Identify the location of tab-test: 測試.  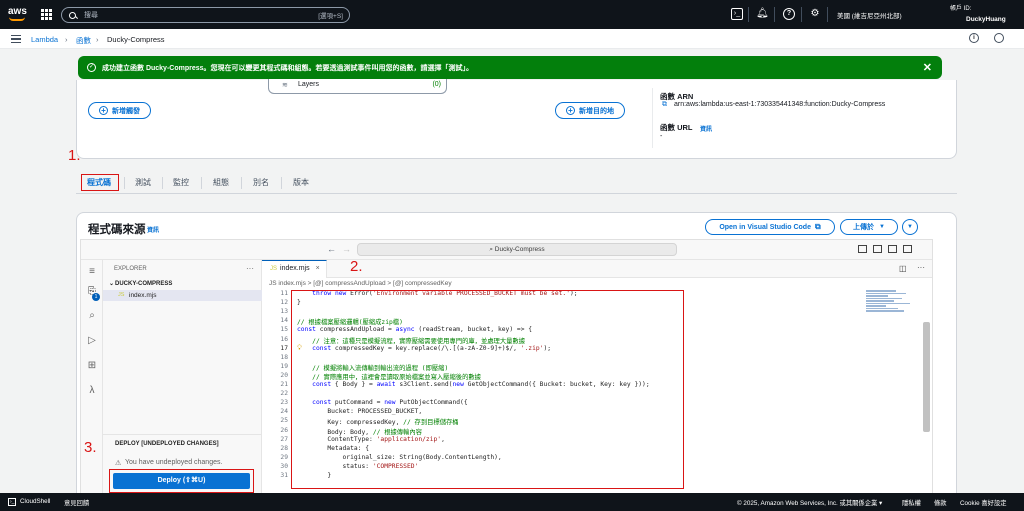
(143, 182).